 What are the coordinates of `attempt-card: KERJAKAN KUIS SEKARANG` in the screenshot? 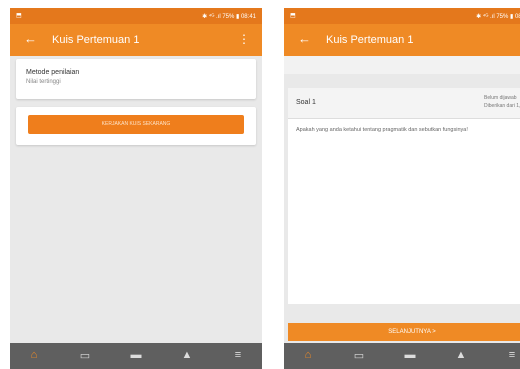 It's located at (136, 126).